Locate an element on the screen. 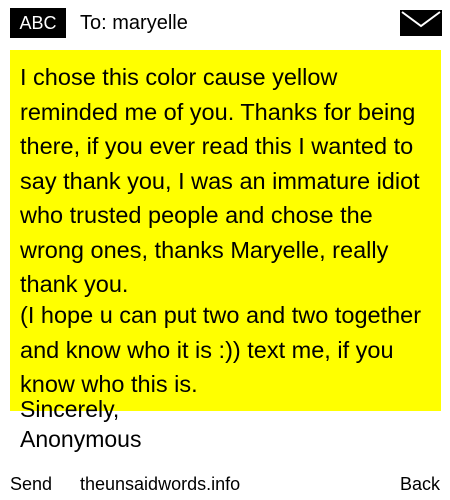 This screenshot has width=450, height=500. envelope-icon is located at coordinates (421, 23).